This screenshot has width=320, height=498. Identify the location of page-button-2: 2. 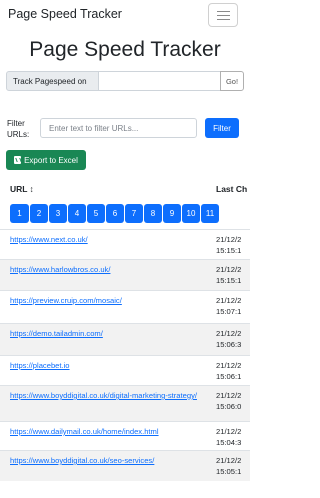
(39, 213).